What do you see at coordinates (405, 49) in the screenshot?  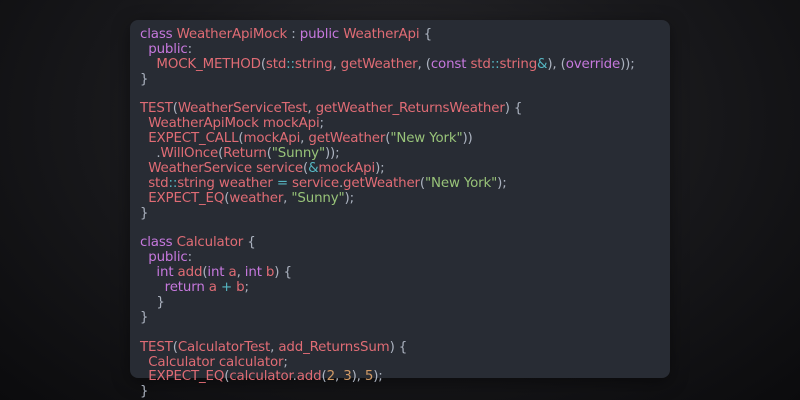 I see `code-line: public:` at bounding box center [405, 49].